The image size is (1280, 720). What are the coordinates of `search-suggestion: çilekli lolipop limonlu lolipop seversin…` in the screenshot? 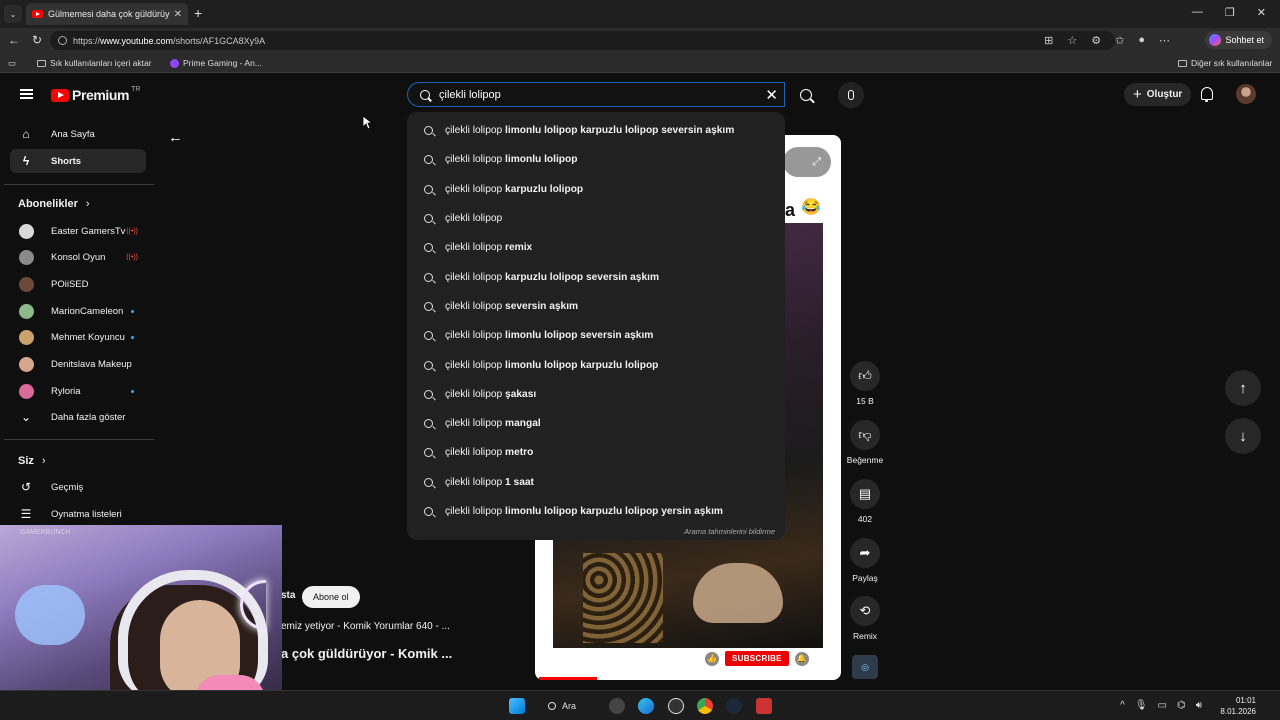 It's located at (596, 335).